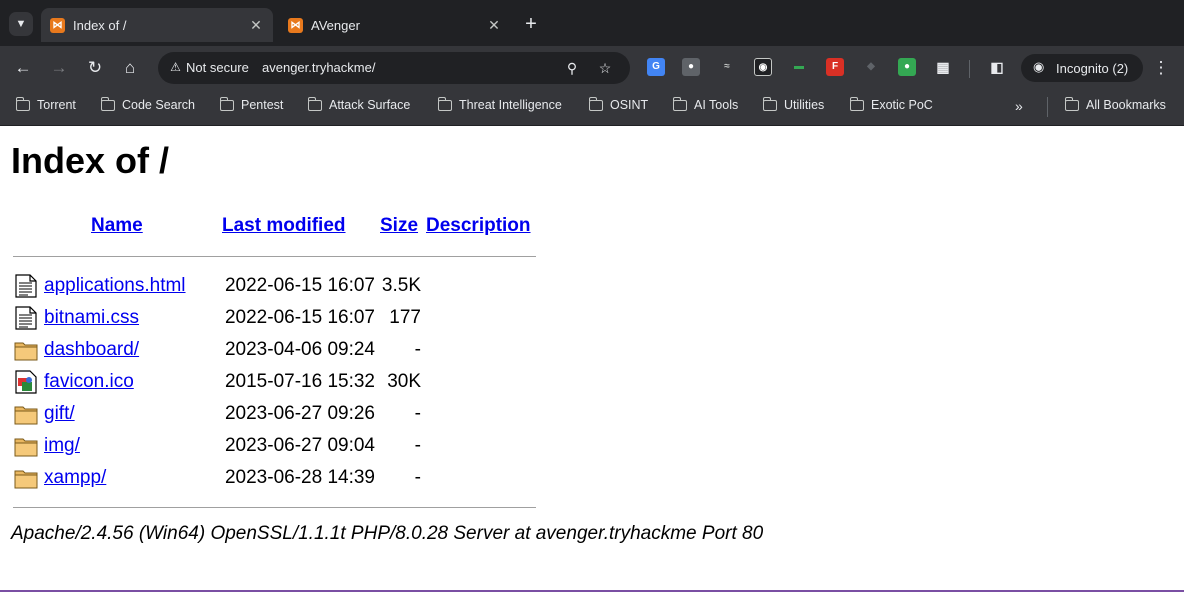 The image size is (1184, 592). Describe the element at coordinates (318, 67) in the screenshot. I see `url-text: avenger.tryhackme/` at that location.